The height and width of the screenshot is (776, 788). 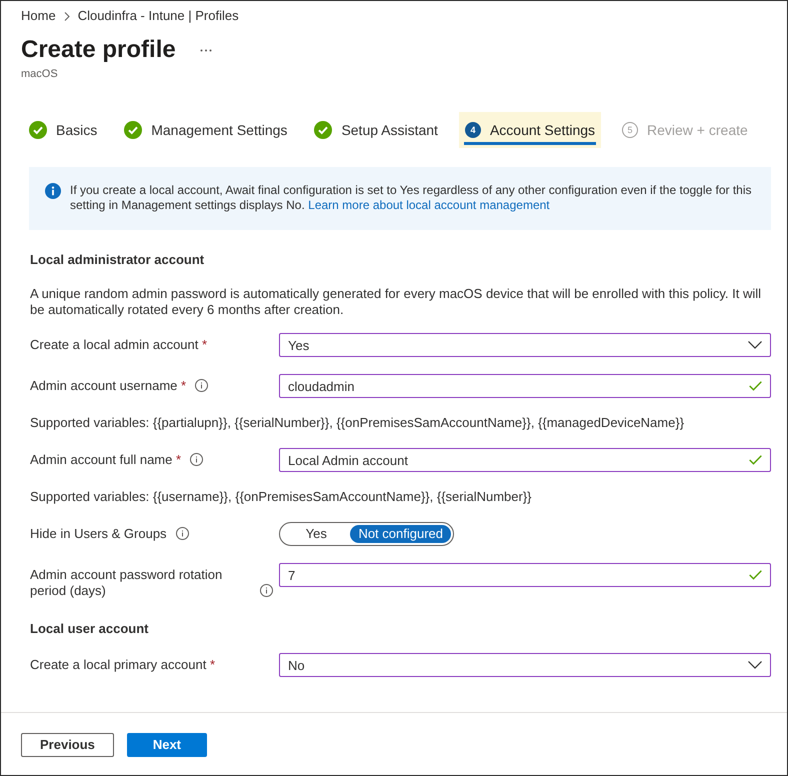 I want to click on field-label: Admin account full name *, so click(x=106, y=460).